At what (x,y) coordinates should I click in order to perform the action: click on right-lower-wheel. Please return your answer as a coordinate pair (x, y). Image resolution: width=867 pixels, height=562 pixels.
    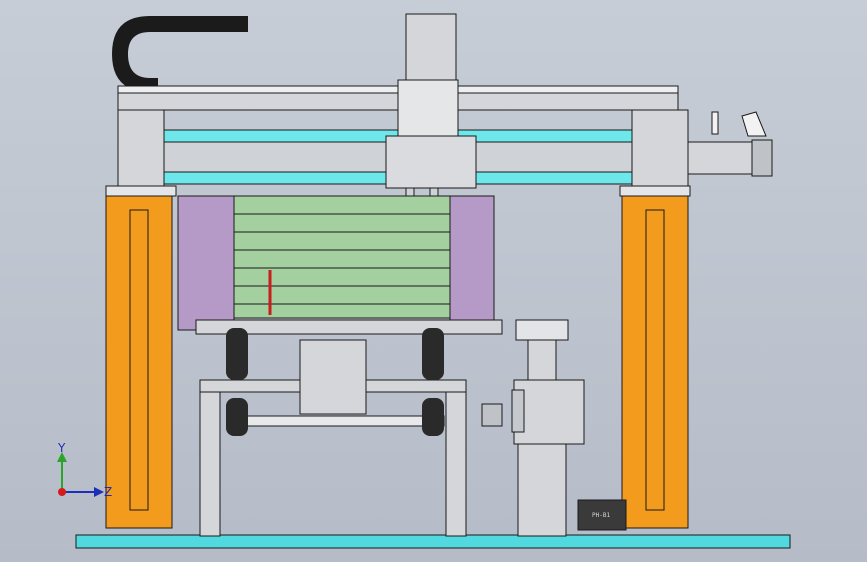
    Looking at the image, I should click on (433, 417).